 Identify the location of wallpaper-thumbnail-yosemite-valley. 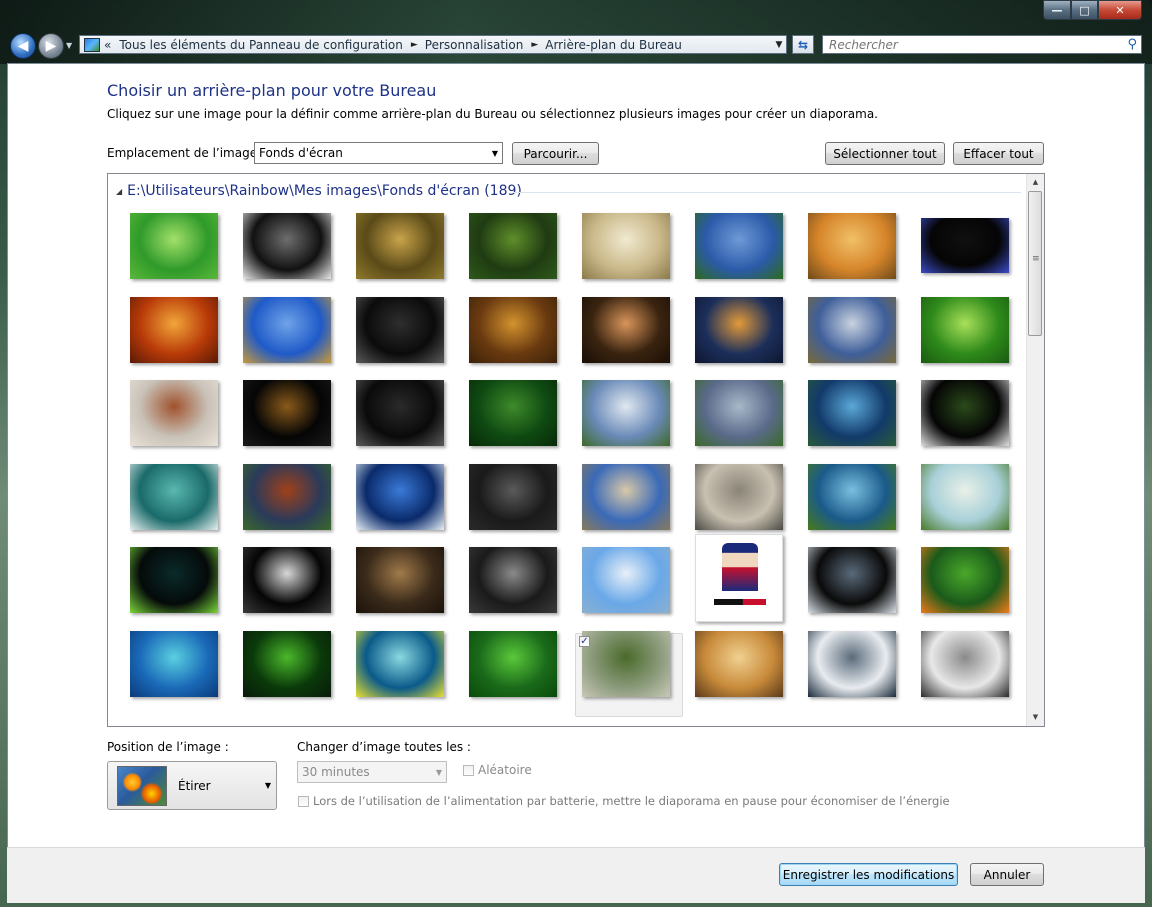
(739, 413).